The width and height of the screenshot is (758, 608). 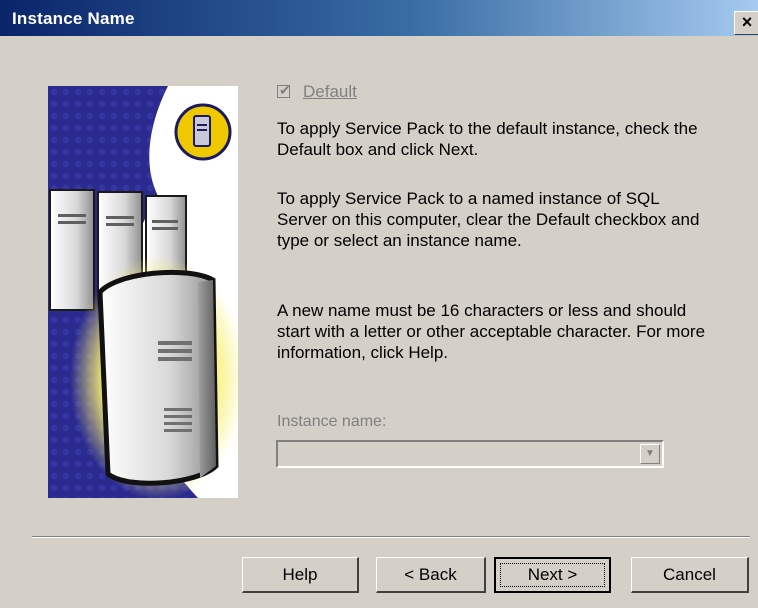 I want to click on close-button: ×, so click(x=746, y=23).